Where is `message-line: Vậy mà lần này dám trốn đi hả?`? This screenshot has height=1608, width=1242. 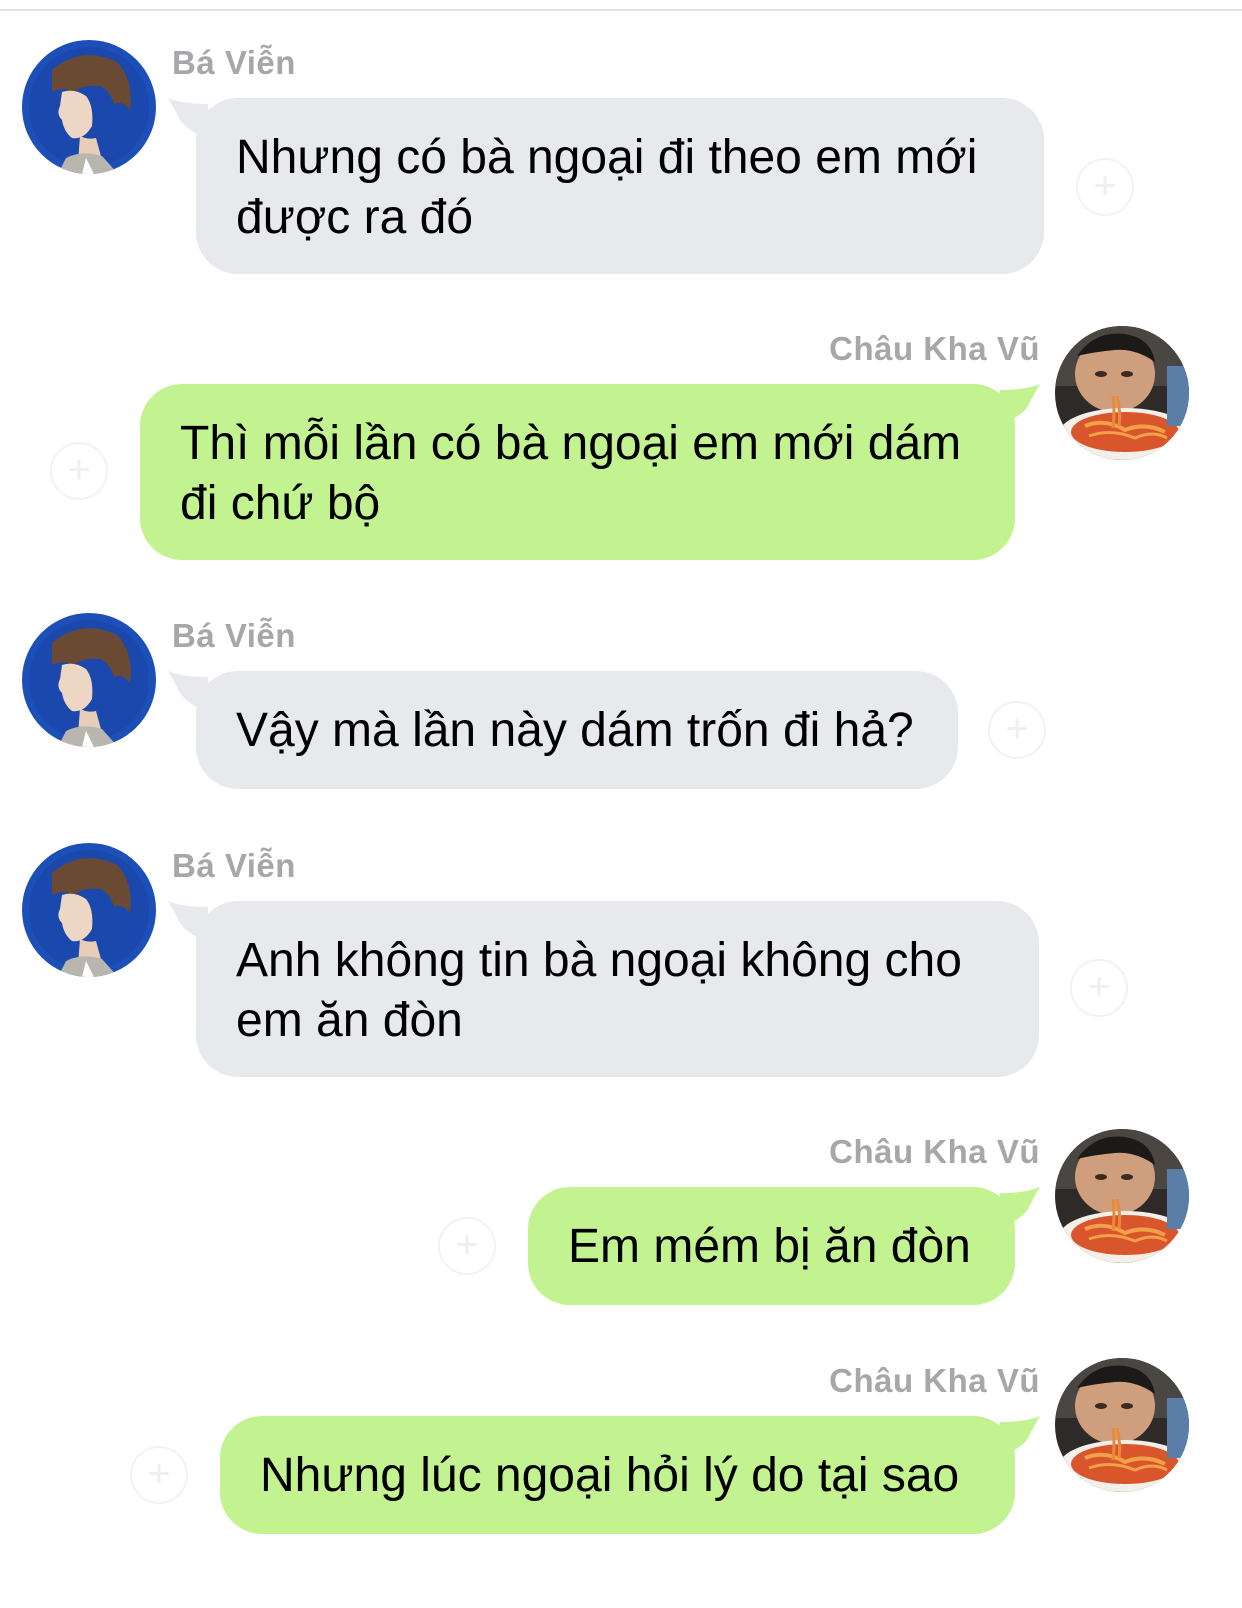
message-line: Vậy mà lần này dám trốn đi hả? is located at coordinates (575, 730).